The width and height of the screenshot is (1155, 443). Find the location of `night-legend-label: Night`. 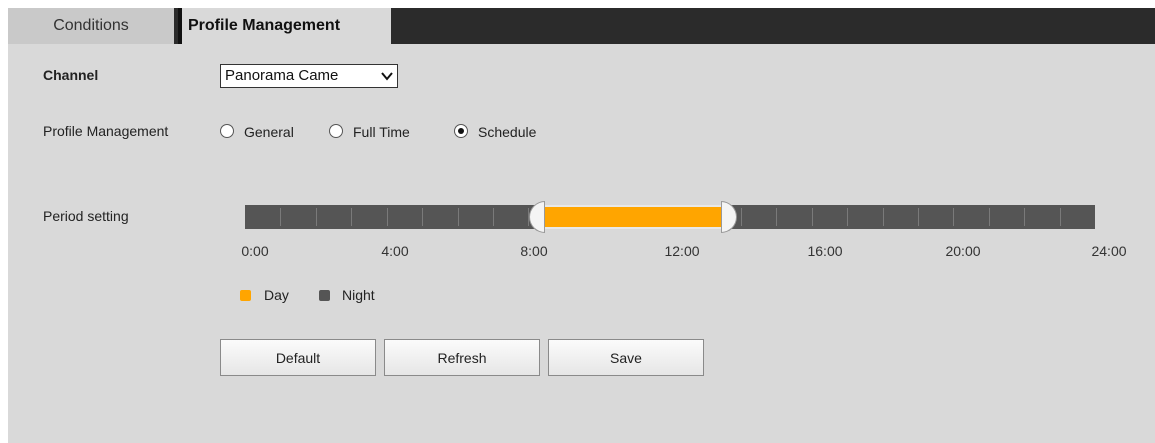

night-legend-label: Night is located at coordinates (358, 295).